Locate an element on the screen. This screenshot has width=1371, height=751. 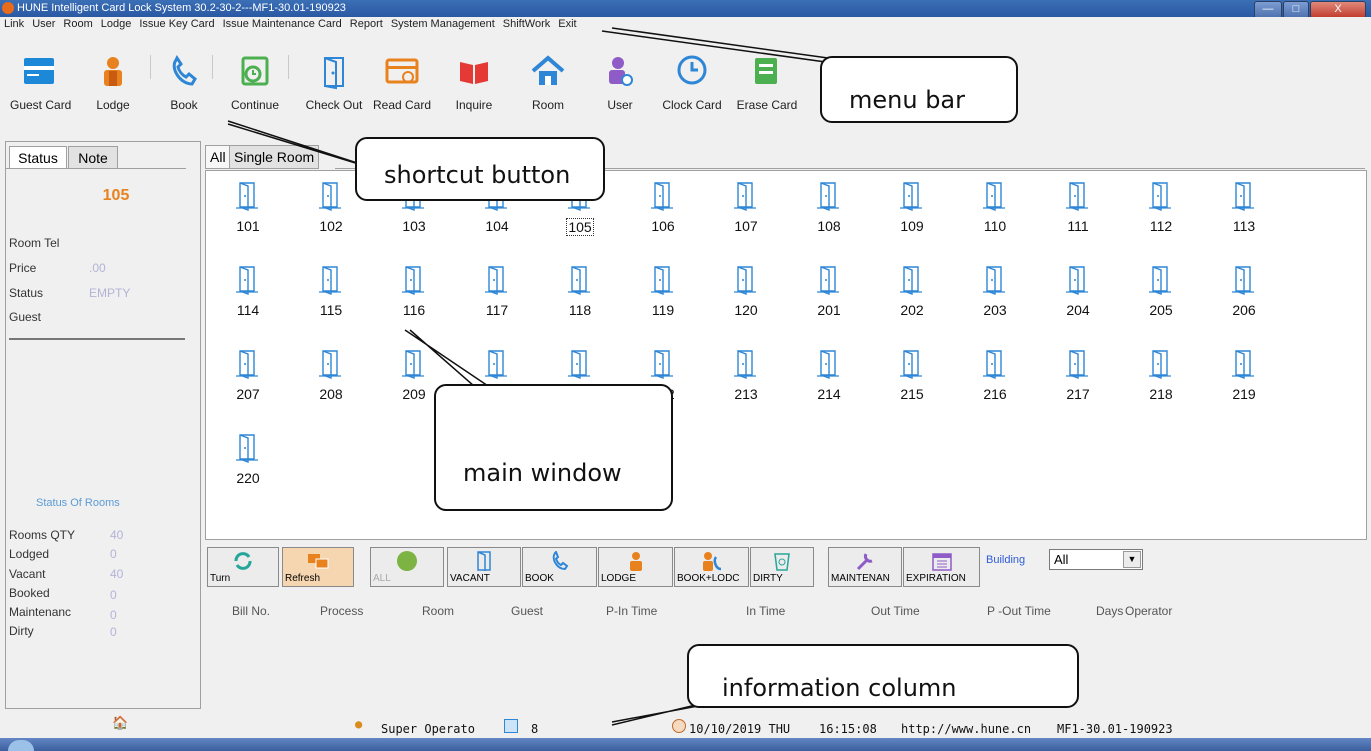
room-tile-213: 213 is located at coordinates (746, 375).